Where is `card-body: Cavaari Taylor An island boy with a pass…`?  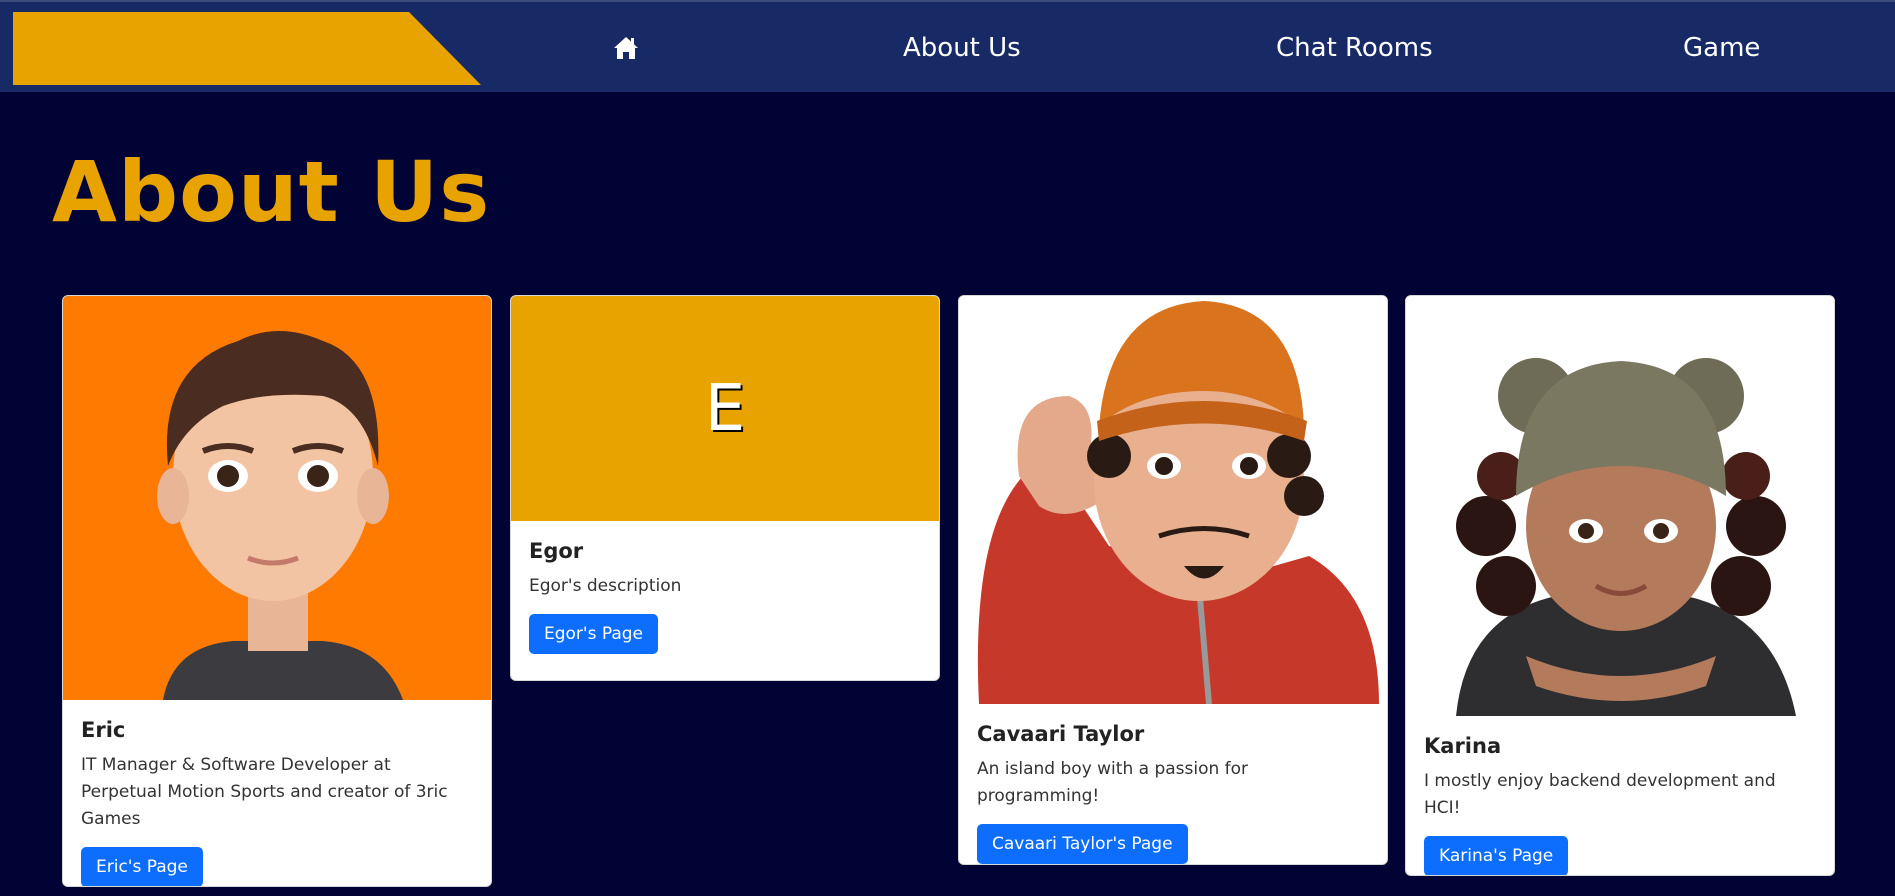 card-body: Cavaari Taylor An island boy with a pass… is located at coordinates (1173, 784).